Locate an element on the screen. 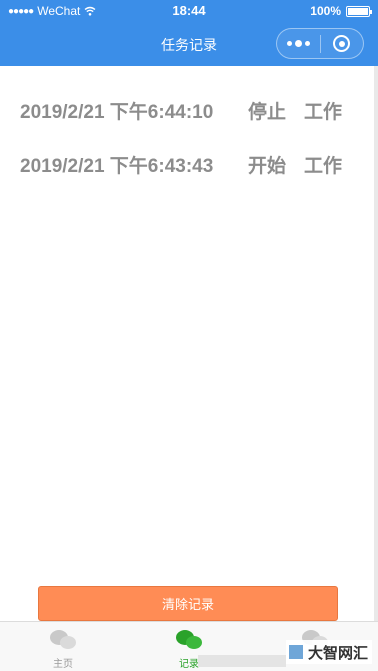 This screenshot has height=671, width=378. status-bar: ●●●●● WeChat 18:44 100% is located at coordinates (189, 11).